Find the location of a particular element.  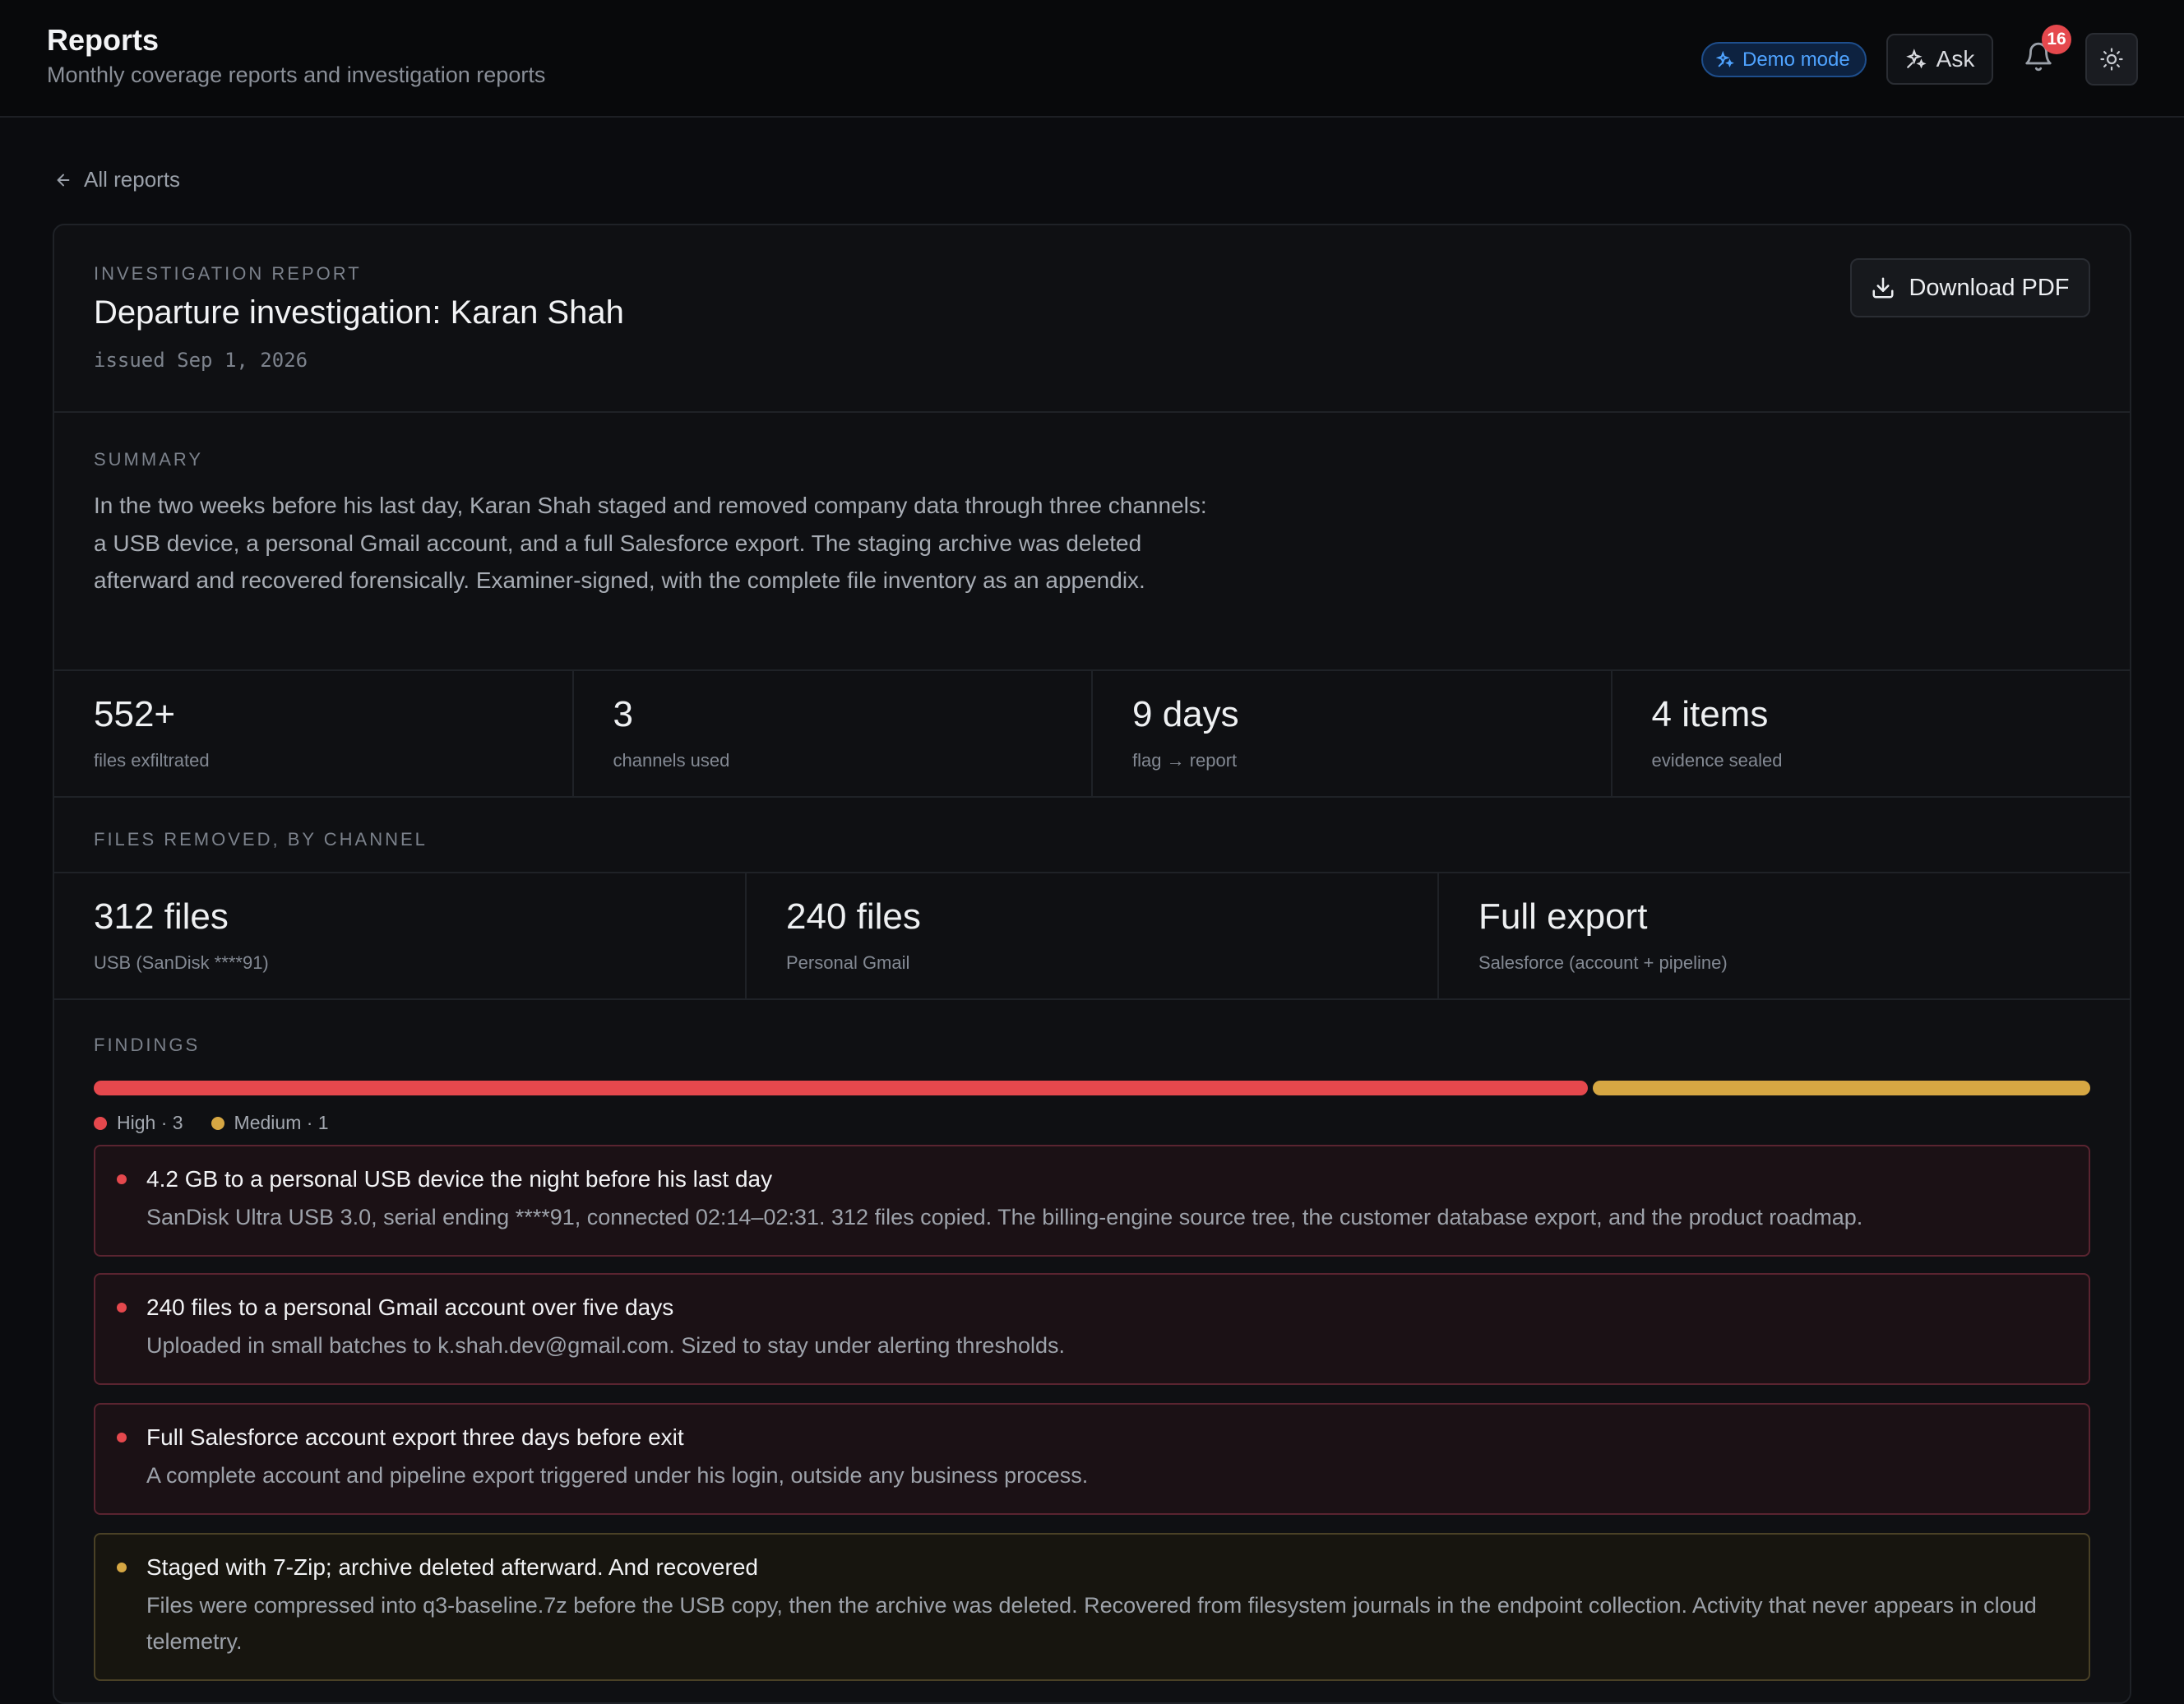

channel-value: Full export is located at coordinates (1563, 916).